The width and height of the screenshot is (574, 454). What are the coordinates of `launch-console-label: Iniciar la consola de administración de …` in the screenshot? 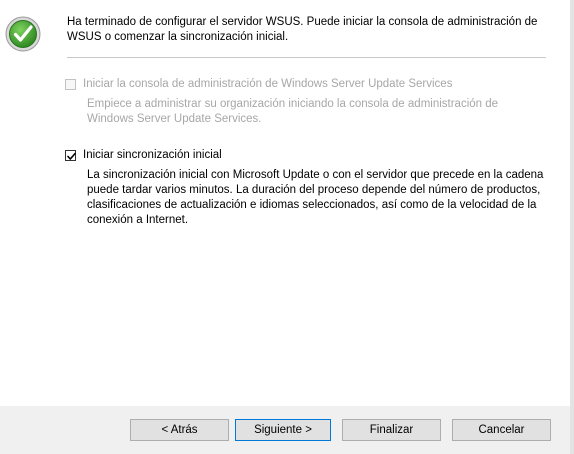 It's located at (268, 84).